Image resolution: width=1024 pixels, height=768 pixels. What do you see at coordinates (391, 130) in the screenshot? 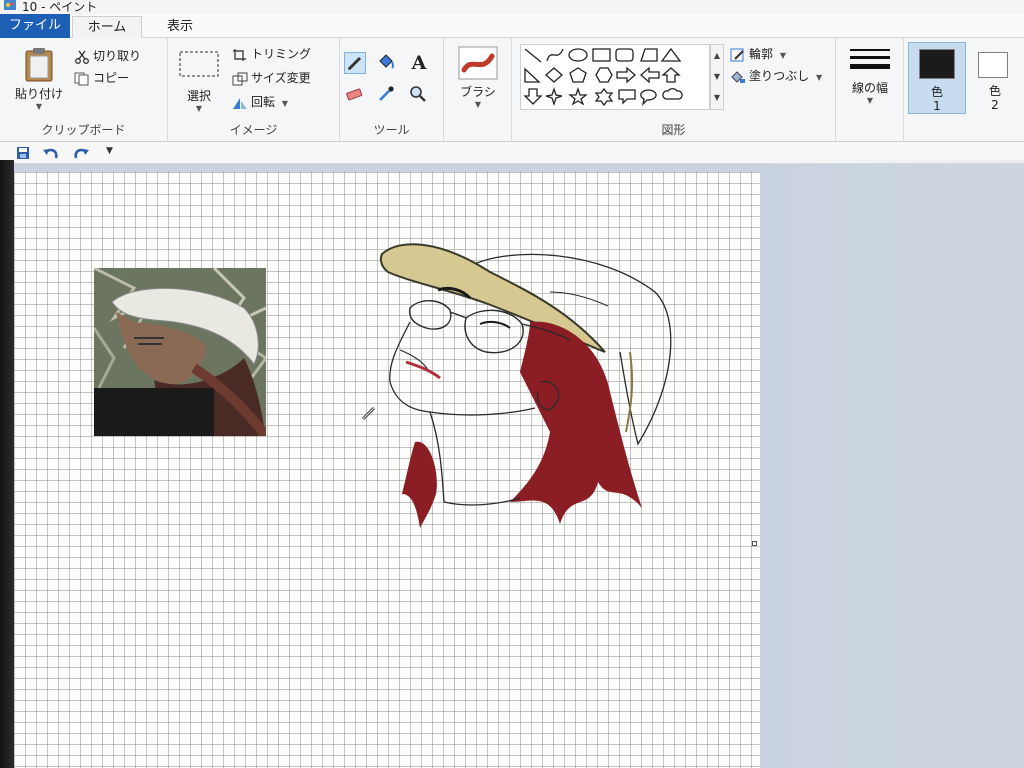
I see `tools-group-label: ツール` at bounding box center [391, 130].